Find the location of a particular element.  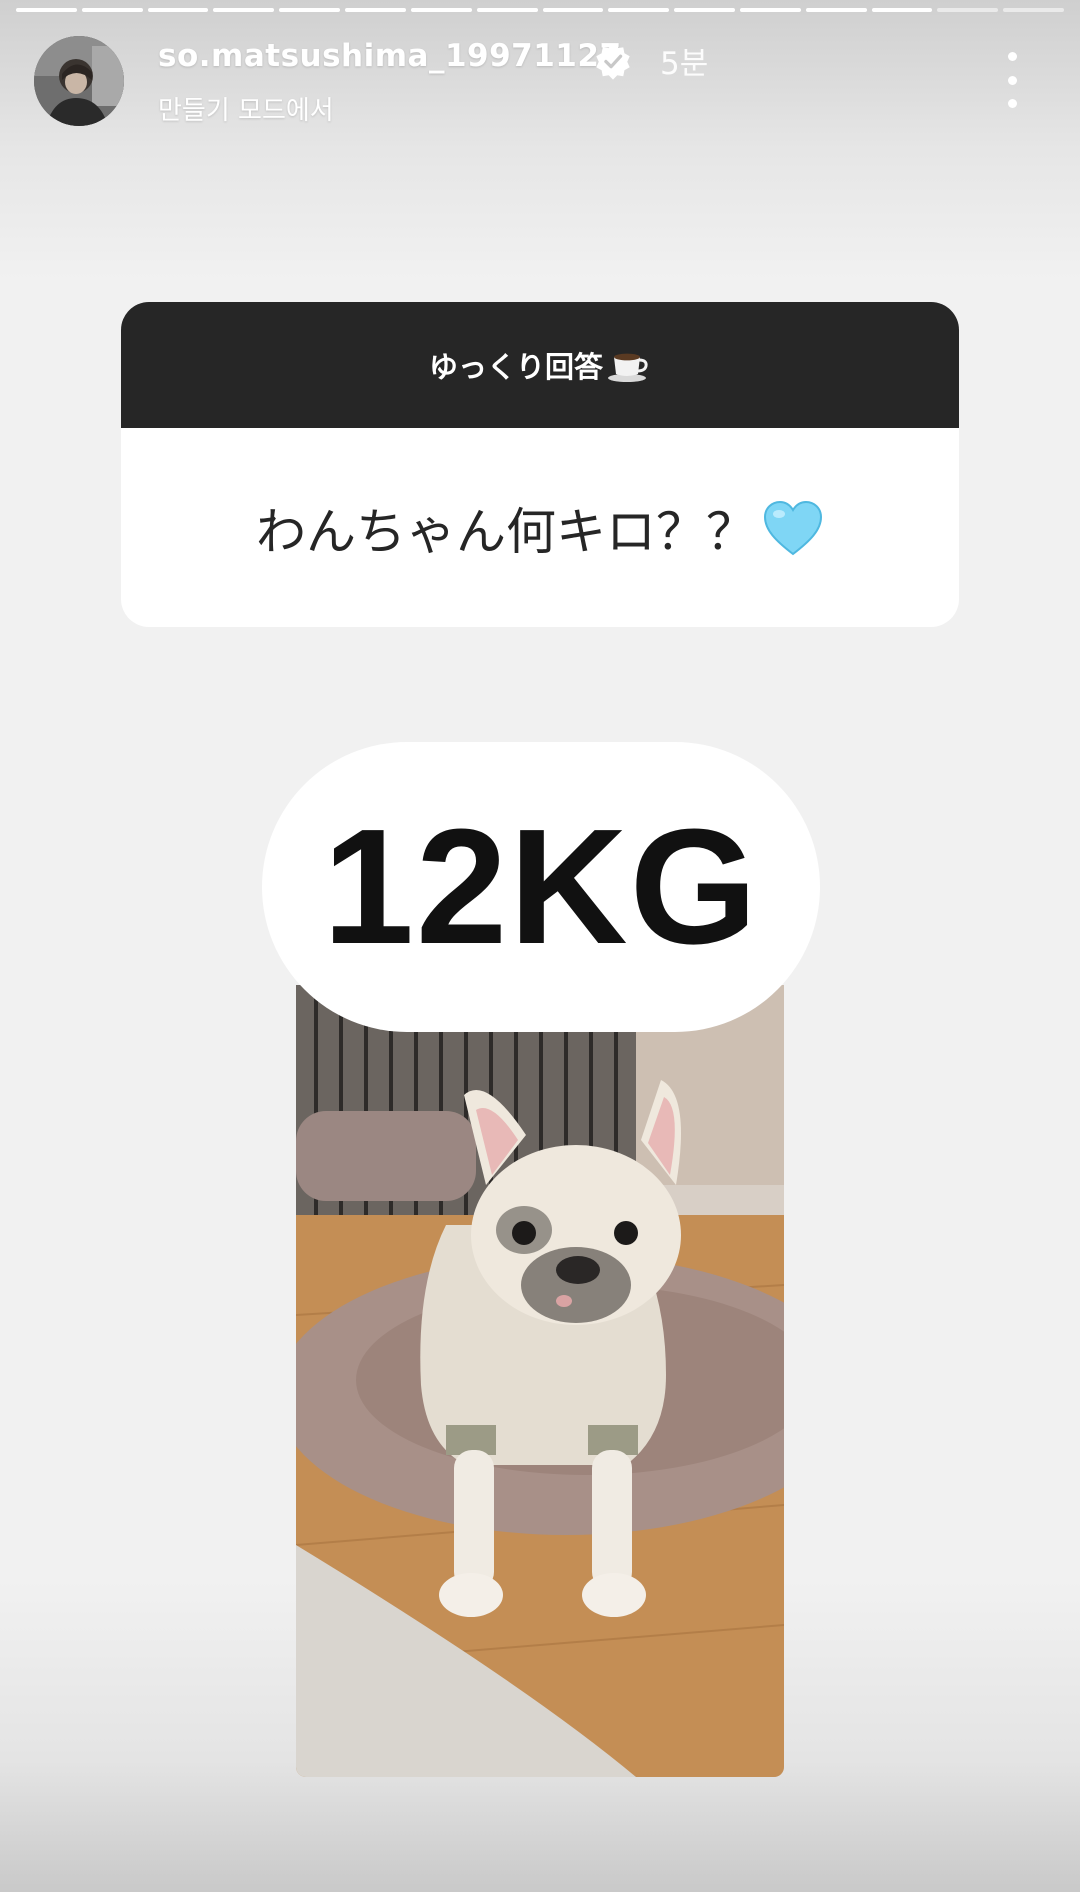

light-blue-heart-icon is located at coordinates (793, 527).